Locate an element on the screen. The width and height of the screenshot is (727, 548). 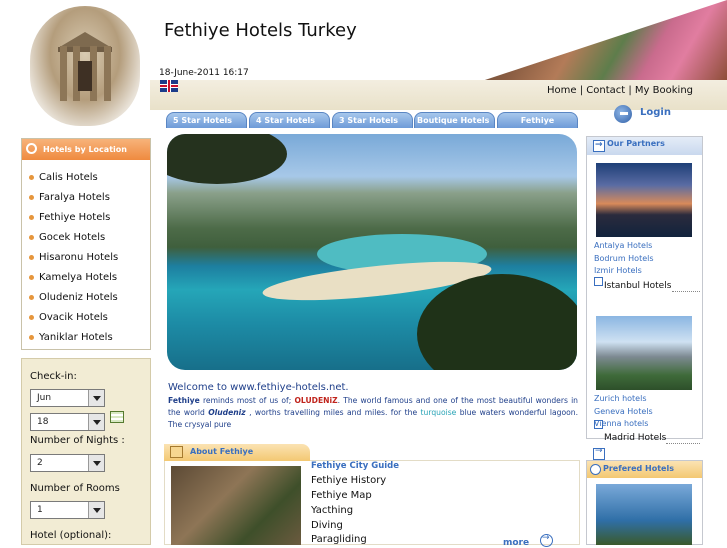
location-item: Ovacik Hotels is located at coordinates (68, 317).